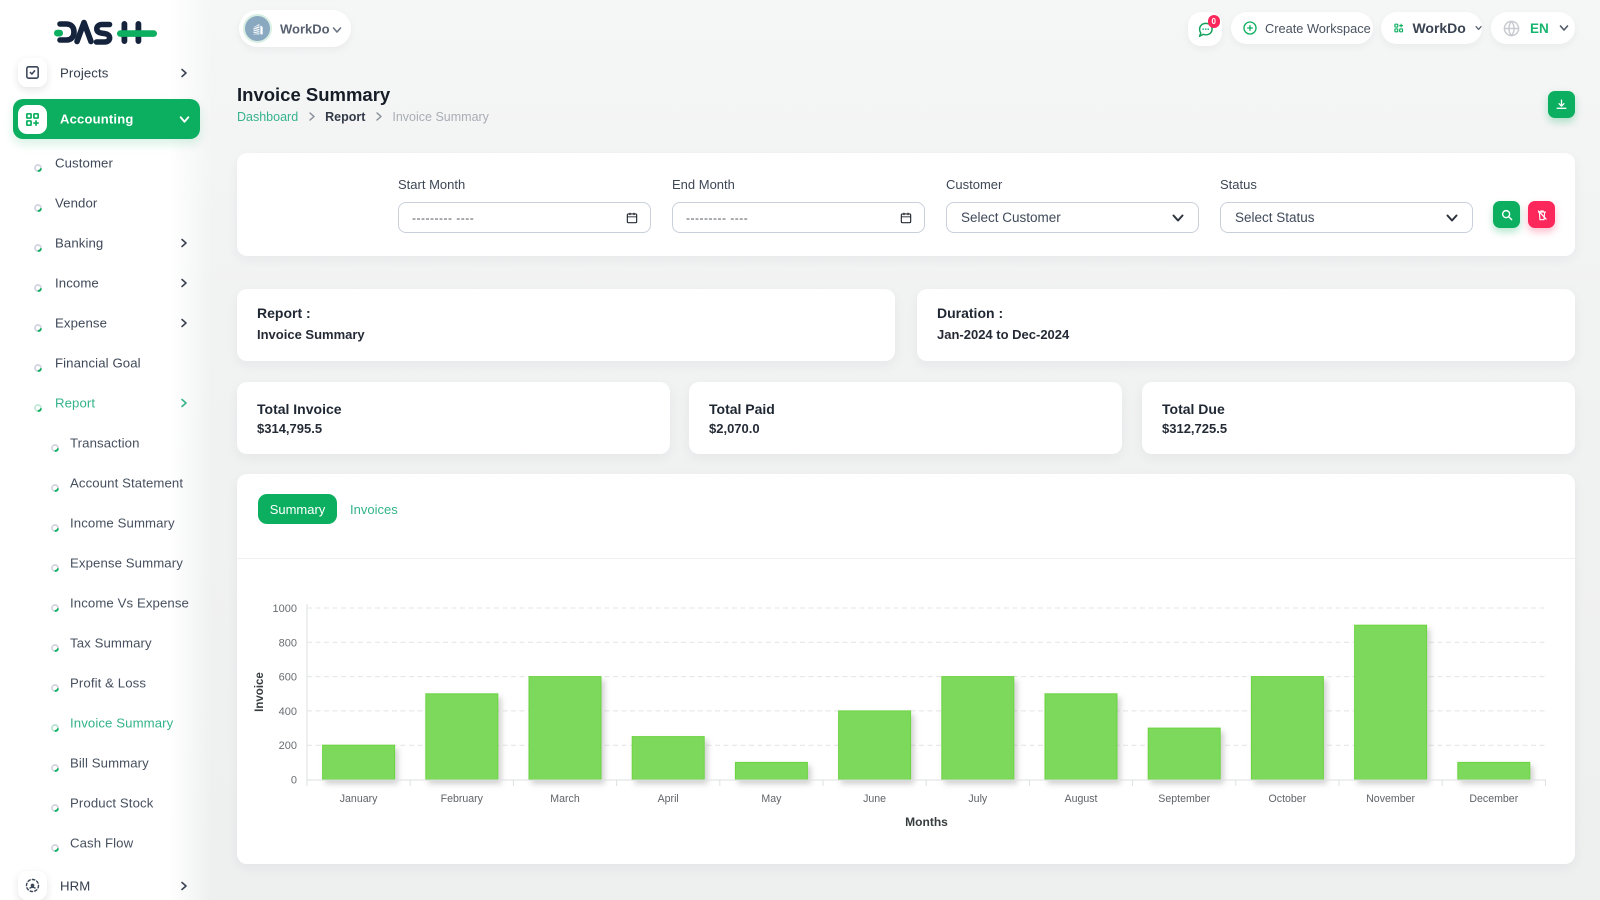 The width and height of the screenshot is (1600, 900). Describe the element at coordinates (288, 643) in the screenshot. I see `svg-text: 800` at that location.